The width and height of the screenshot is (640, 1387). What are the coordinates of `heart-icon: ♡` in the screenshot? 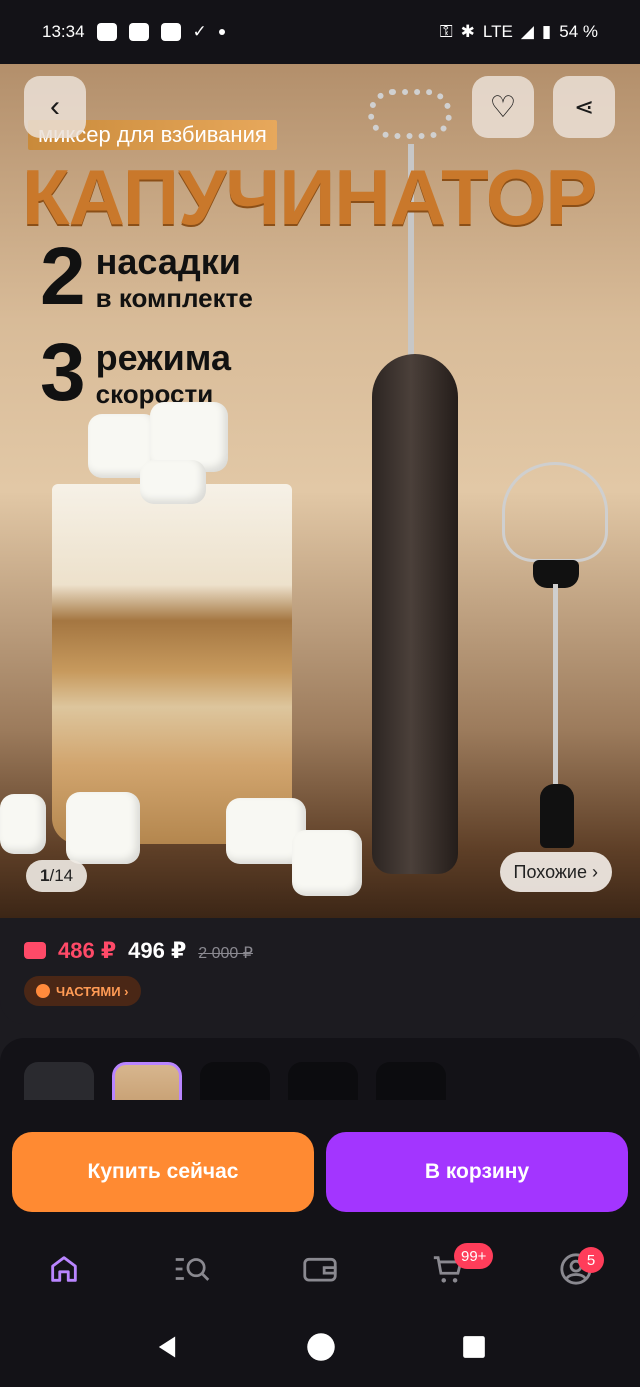 It's located at (503, 107).